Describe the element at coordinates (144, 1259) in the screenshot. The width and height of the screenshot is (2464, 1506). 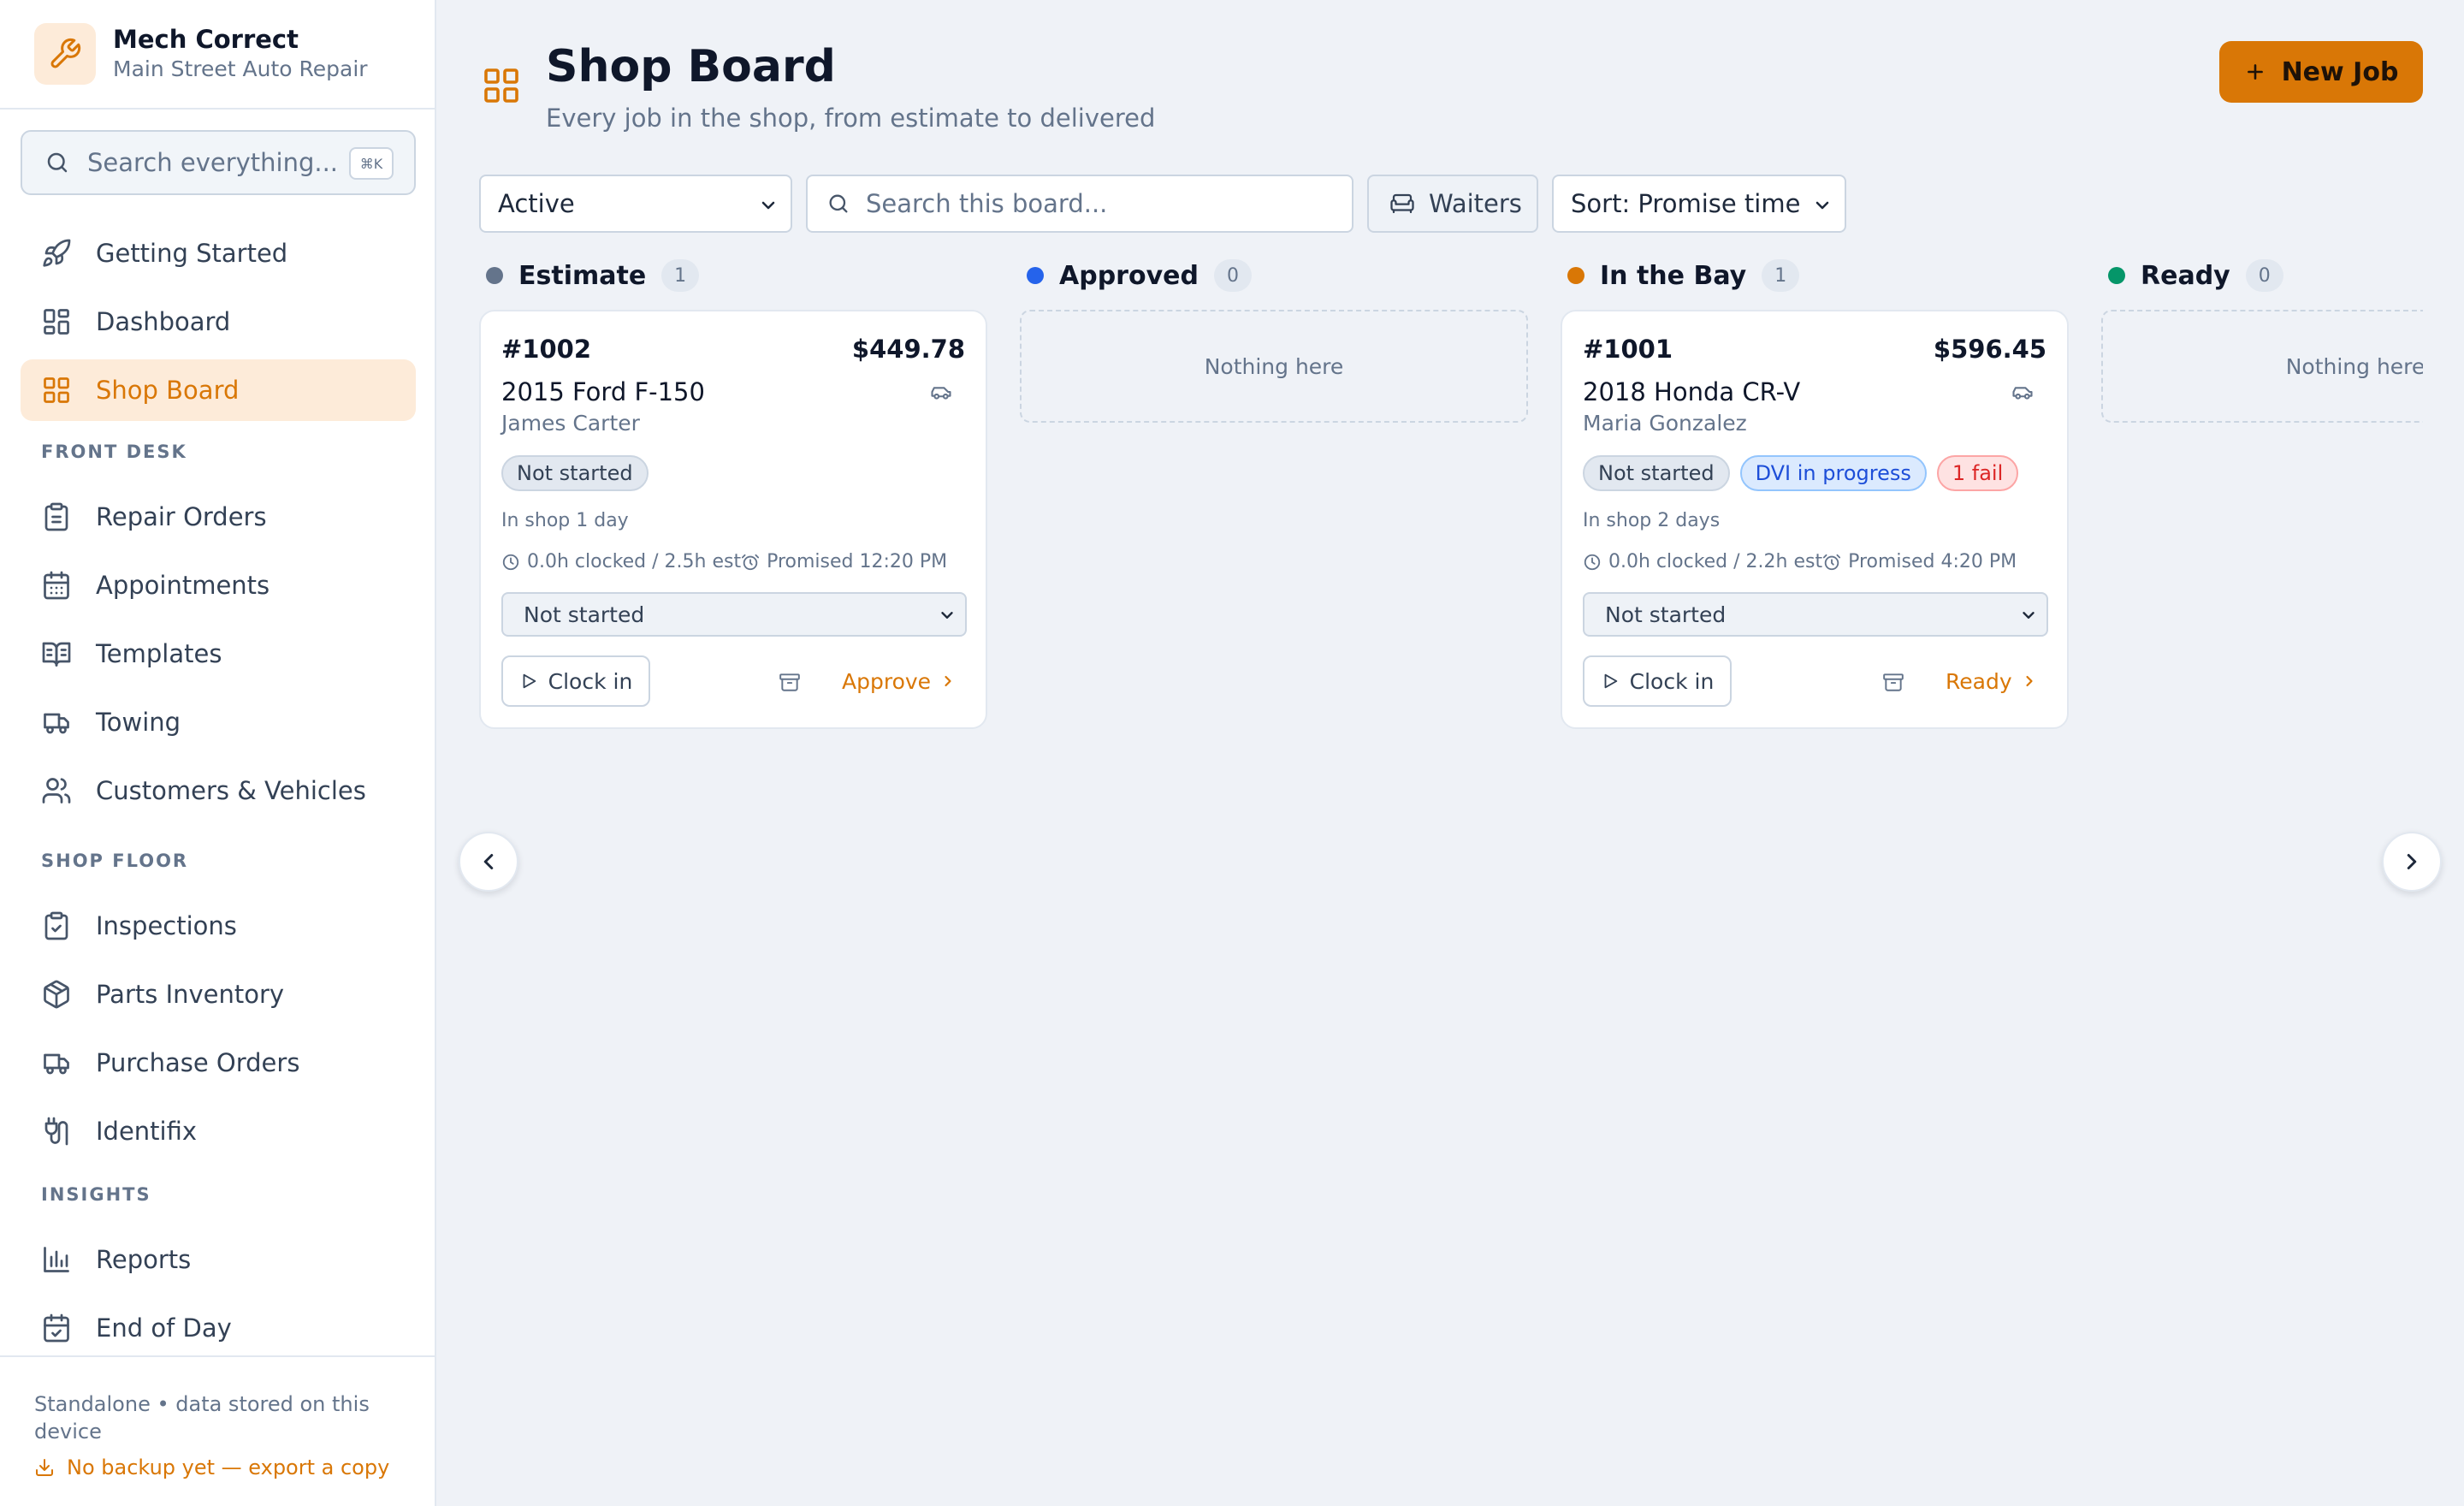
I see `sidebar-item-label: Reports` at that location.